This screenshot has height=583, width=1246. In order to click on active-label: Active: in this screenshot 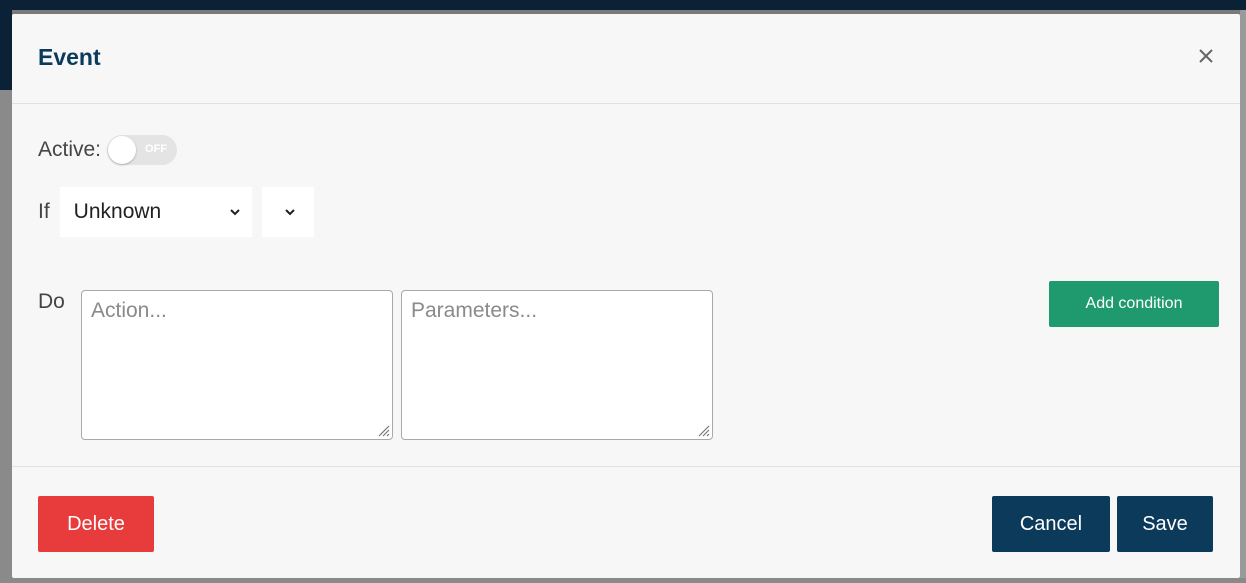, I will do `click(70, 149)`.